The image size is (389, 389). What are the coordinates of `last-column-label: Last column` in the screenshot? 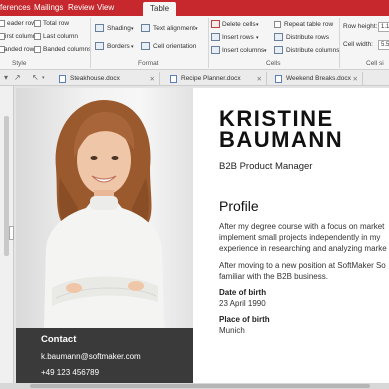 It's located at (61, 36).